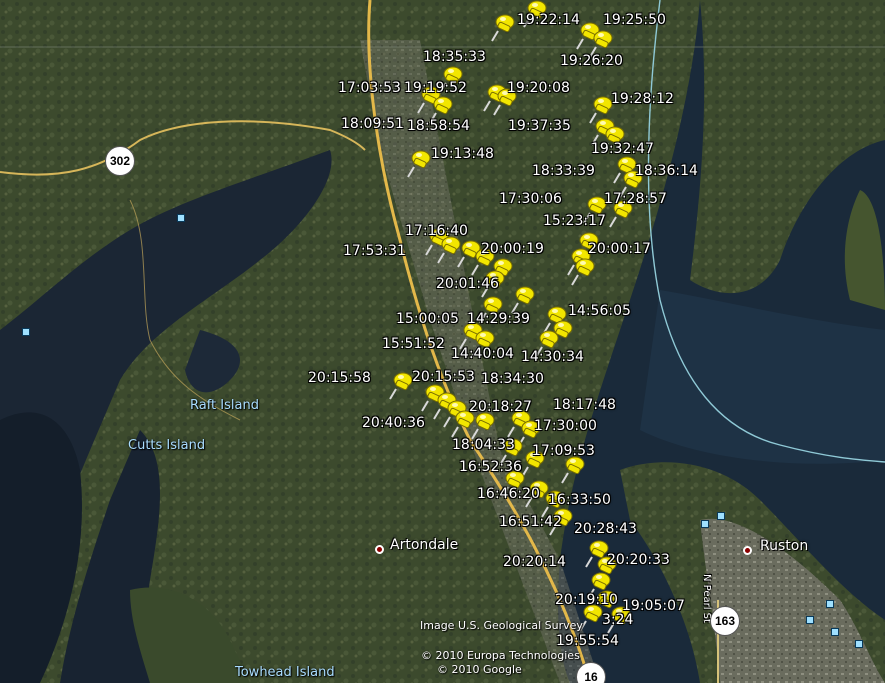 The width and height of the screenshot is (885, 683). I want to click on timestamp-label: 17:53:31, so click(374, 251).